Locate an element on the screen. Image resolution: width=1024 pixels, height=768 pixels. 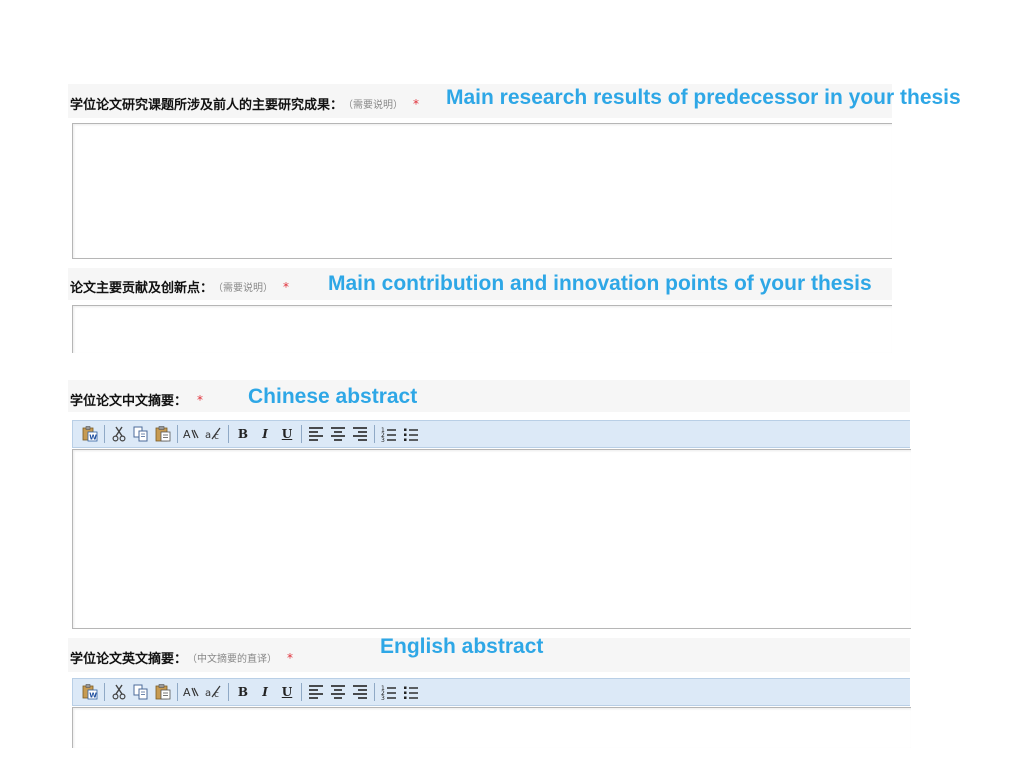
chinese-abstract-annotation: Chinese abstract is located at coordinates (333, 396).